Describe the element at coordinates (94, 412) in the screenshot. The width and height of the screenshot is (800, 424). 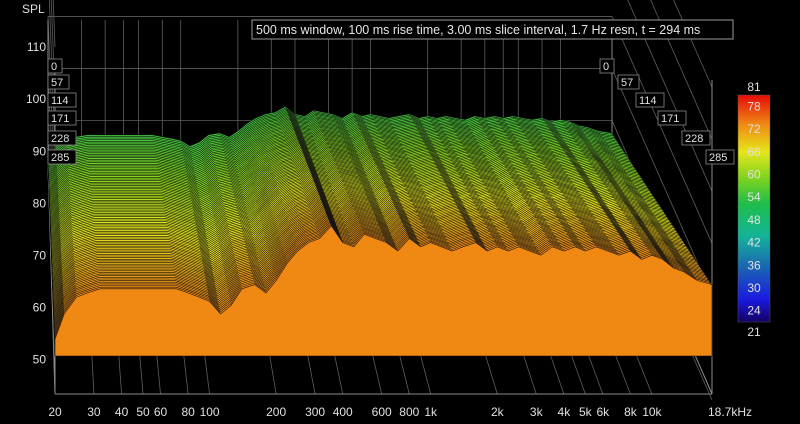
I see `x-tick-label: 30` at that location.